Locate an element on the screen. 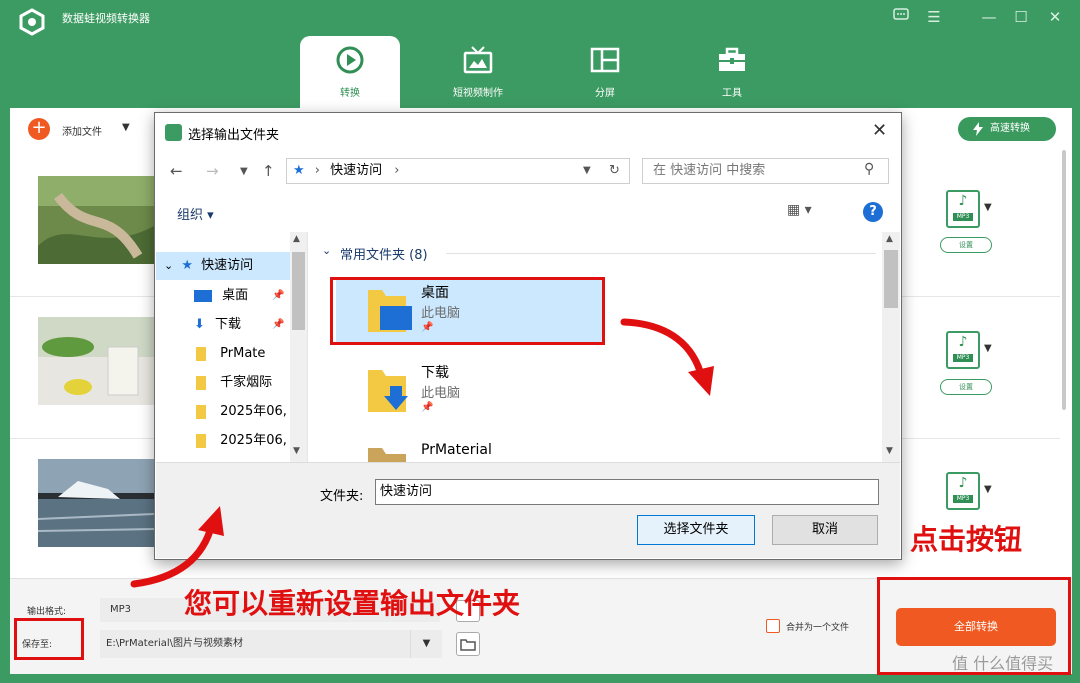  tab-label: 分屏 is located at coordinates (605, 93).